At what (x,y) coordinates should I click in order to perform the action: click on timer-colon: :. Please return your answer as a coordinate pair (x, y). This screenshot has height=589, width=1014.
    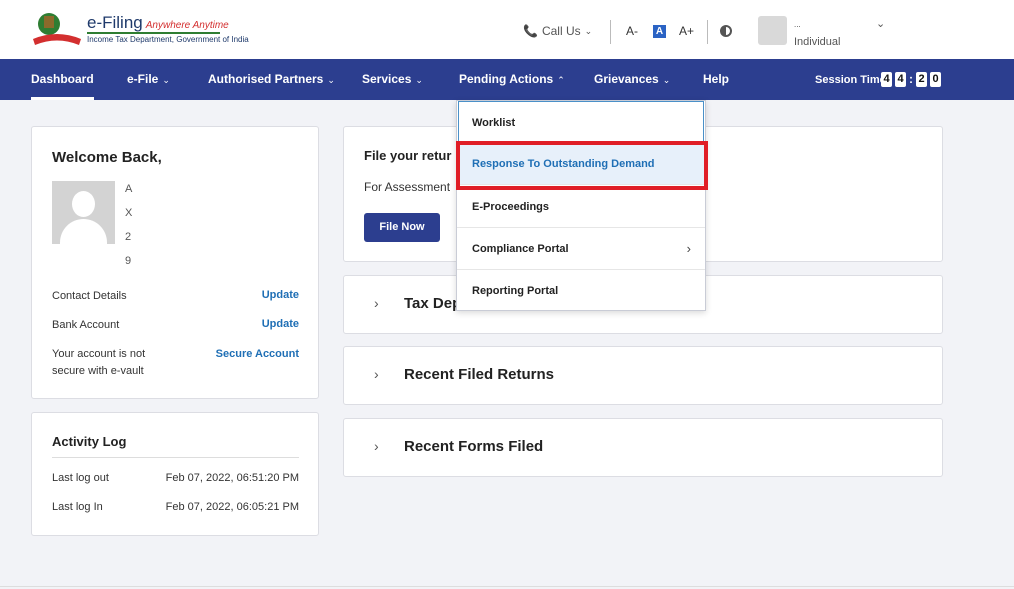
    Looking at the image, I should click on (911, 79).